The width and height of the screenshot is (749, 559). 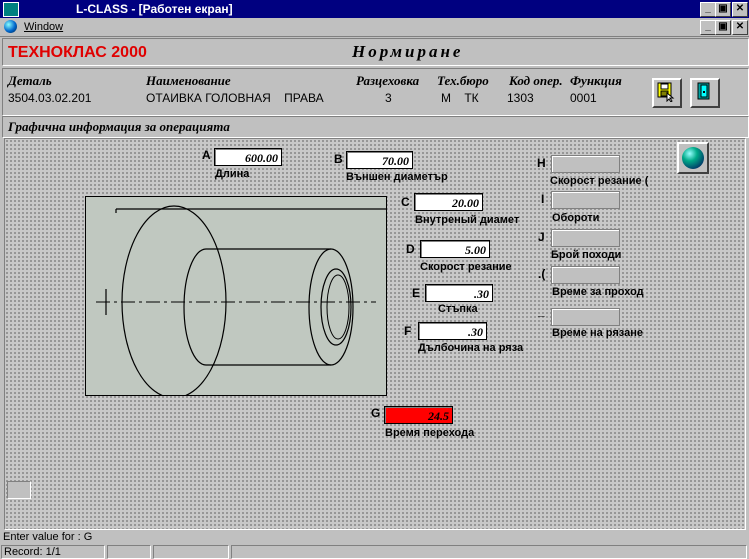 What do you see at coordinates (235, 98) in the screenshot?
I see `value-name: ОТАИВКА ГОЛОВНАЯ ПРАВА` at bounding box center [235, 98].